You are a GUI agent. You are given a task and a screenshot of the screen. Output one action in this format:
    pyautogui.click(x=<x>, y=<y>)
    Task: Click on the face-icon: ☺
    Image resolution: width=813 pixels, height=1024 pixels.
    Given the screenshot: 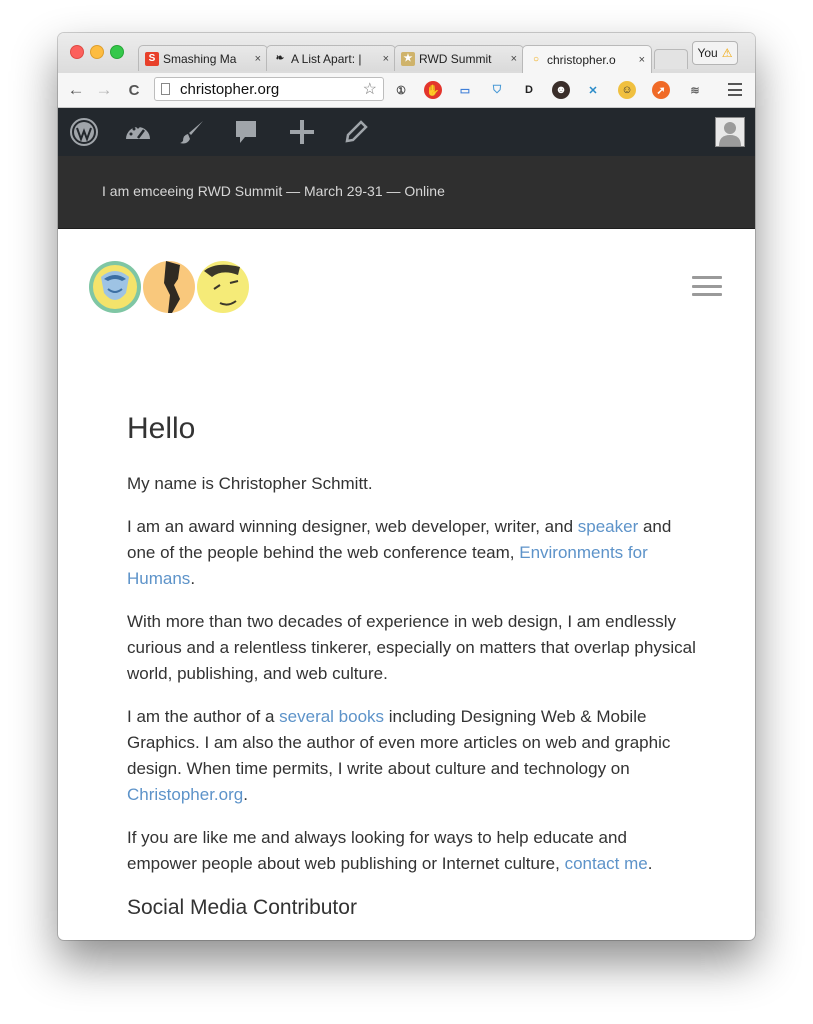 What is the action you would take?
    pyautogui.click(x=627, y=90)
    